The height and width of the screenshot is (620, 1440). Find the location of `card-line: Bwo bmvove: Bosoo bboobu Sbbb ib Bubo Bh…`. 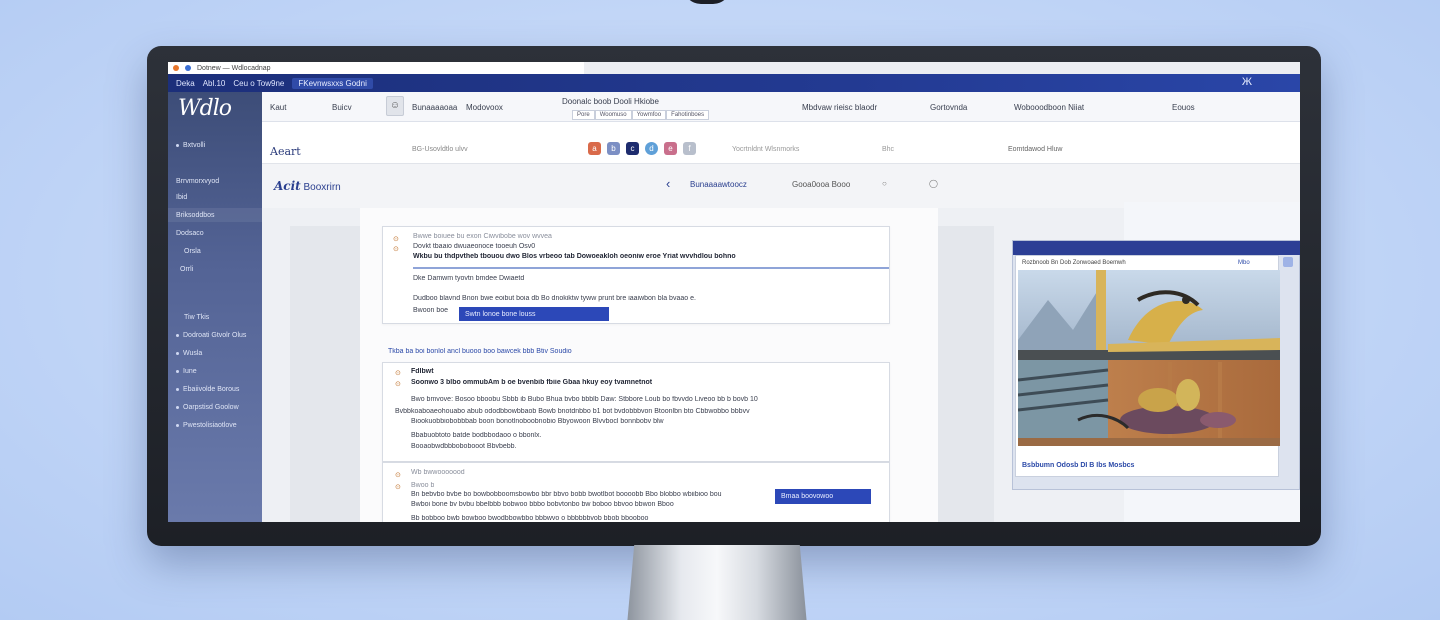

card-line: Bwo bmvove: Bosoo bboobu Sbbb ib Bubo Bh… is located at coordinates (584, 399).